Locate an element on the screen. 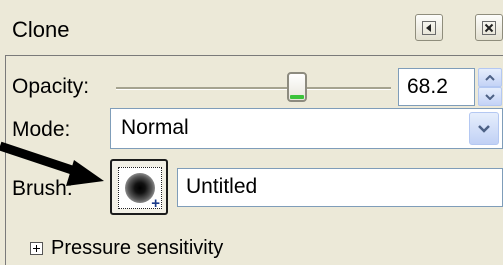 Image resolution: width=503 pixels, height=265 pixels. triangle-left-icon is located at coordinates (429, 27).